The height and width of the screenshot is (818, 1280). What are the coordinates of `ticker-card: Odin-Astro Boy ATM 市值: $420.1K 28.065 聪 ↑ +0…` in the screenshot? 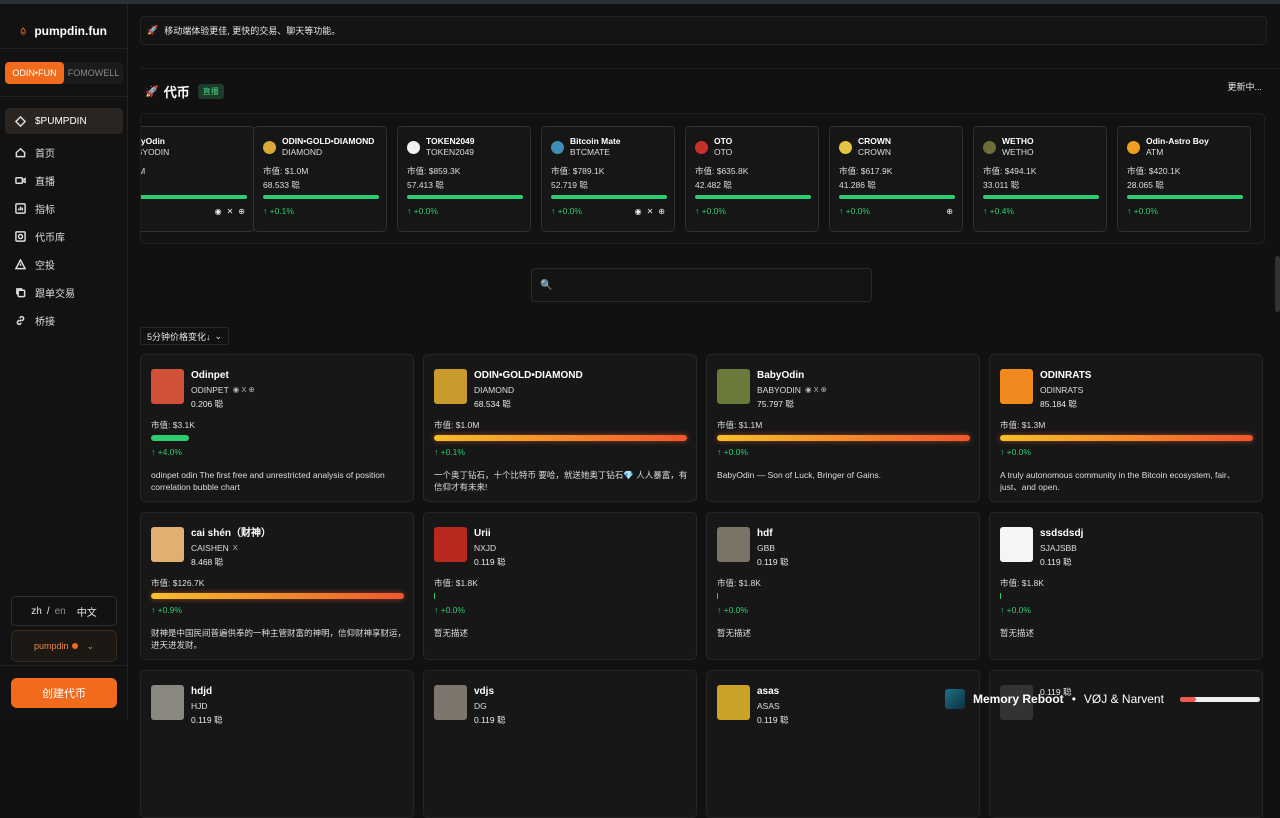 It's located at (1184, 179).